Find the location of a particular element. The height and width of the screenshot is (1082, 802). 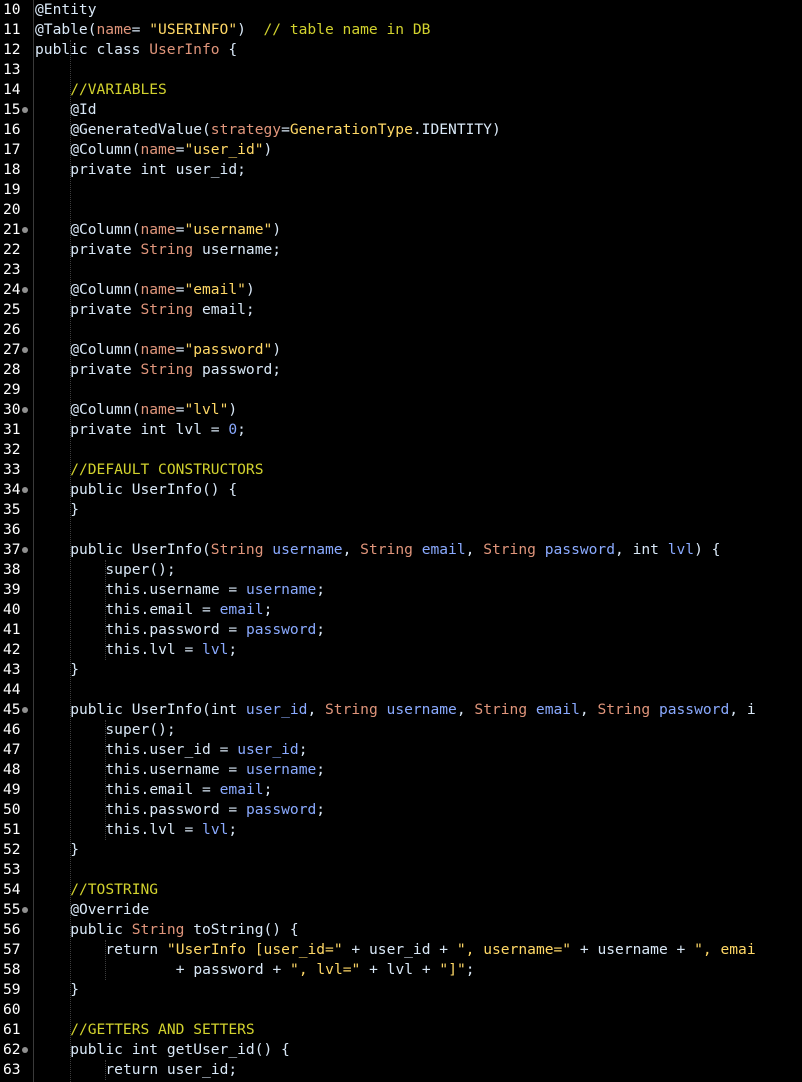

code-line: 55 @Override is located at coordinates (401, 910).